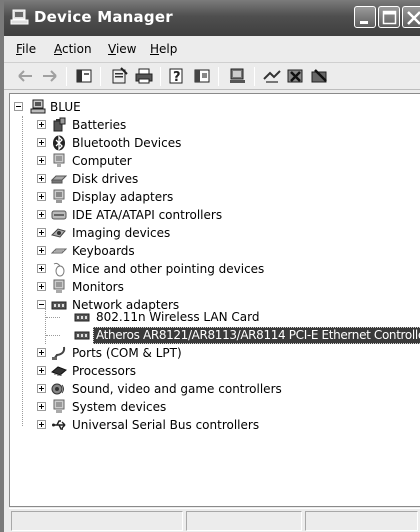  Describe the element at coordinates (137, 161) in the screenshot. I see `tree-item-computer: Computer` at that location.